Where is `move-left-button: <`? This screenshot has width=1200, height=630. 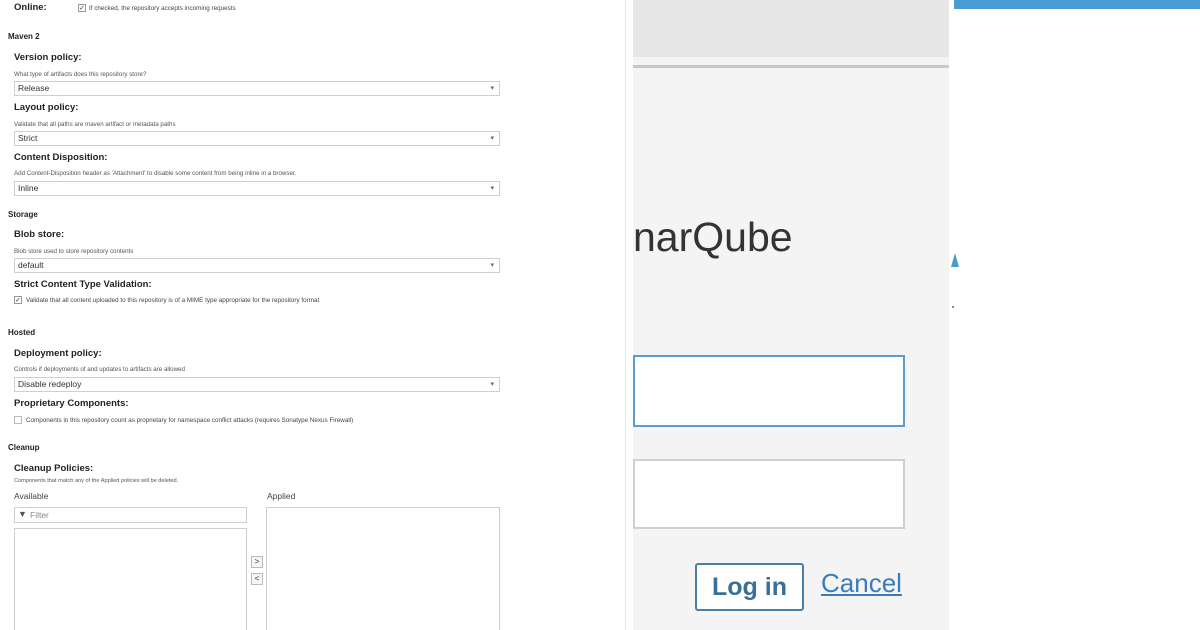 move-left-button: < is located at coordinates (257, 579).